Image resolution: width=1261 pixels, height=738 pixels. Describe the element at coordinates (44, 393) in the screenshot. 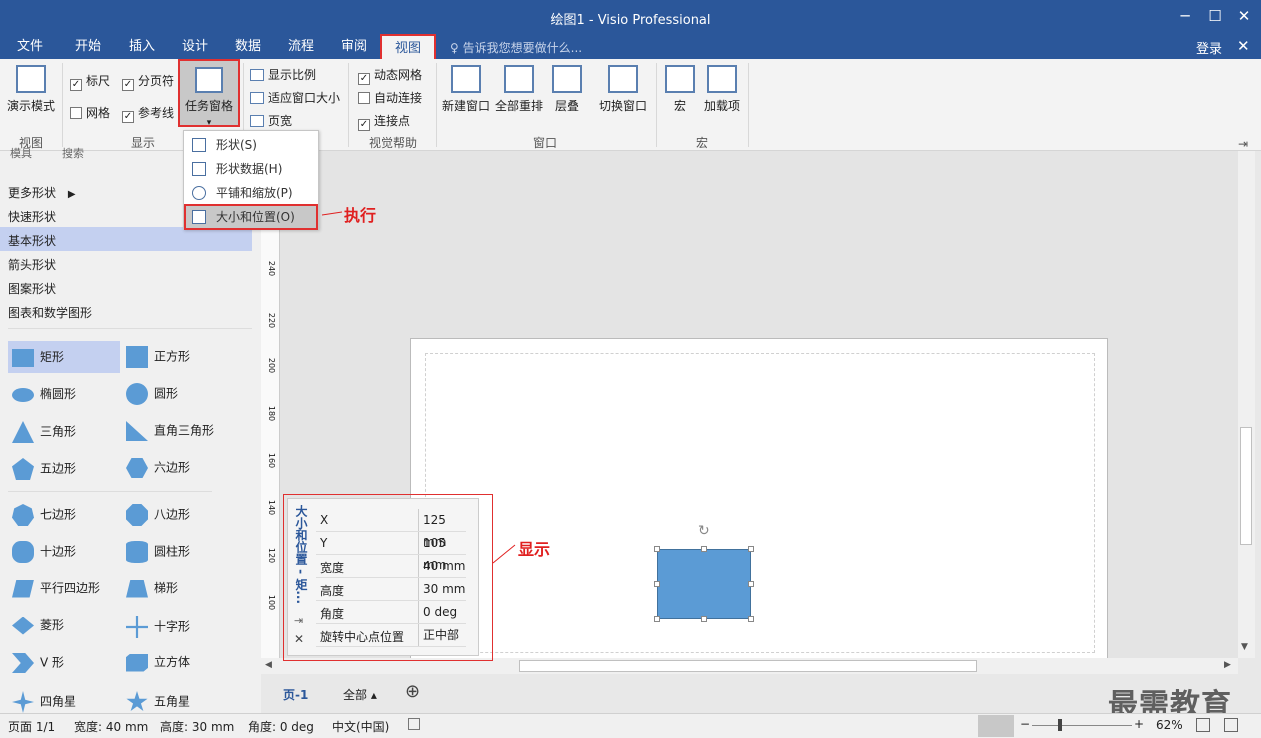

I see `shape-ellipse: 椭圆形` at that location.